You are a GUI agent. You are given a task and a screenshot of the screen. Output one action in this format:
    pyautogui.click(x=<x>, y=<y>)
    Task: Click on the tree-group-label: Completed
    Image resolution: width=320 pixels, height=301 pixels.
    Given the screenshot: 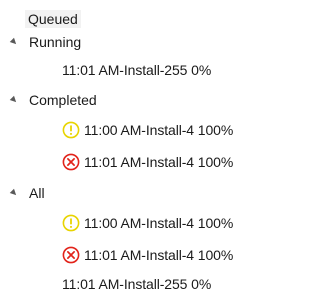 What is the action you would take?
    pyautogui.click(x=63, y=100)
    